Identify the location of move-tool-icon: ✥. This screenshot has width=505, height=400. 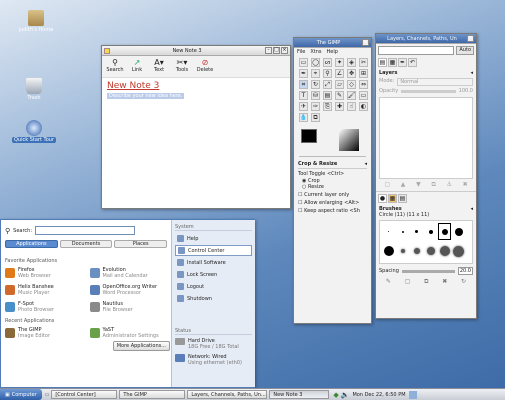
(351, 73).